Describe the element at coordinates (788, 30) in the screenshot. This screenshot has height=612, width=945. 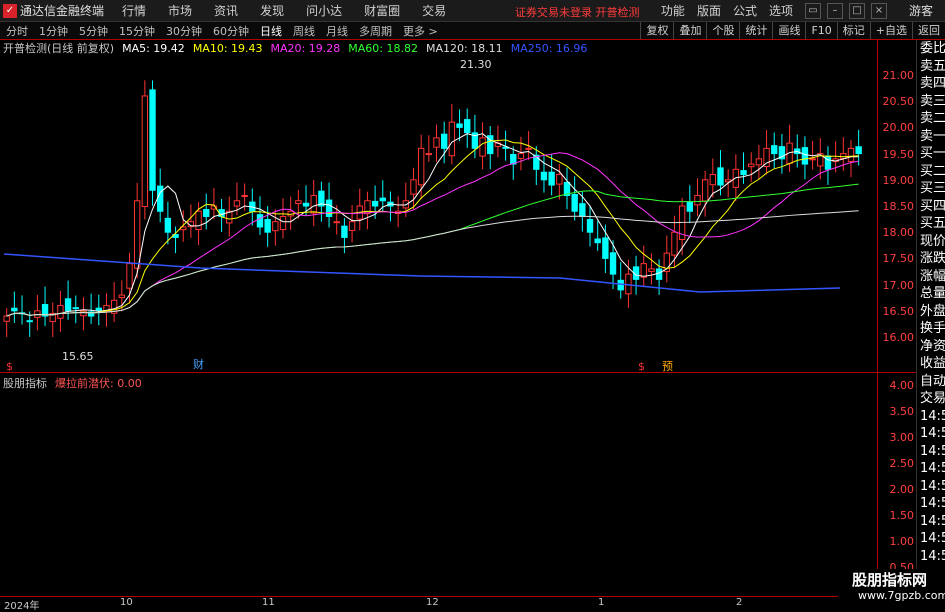
I see `btn-draw: 画线` at that location.